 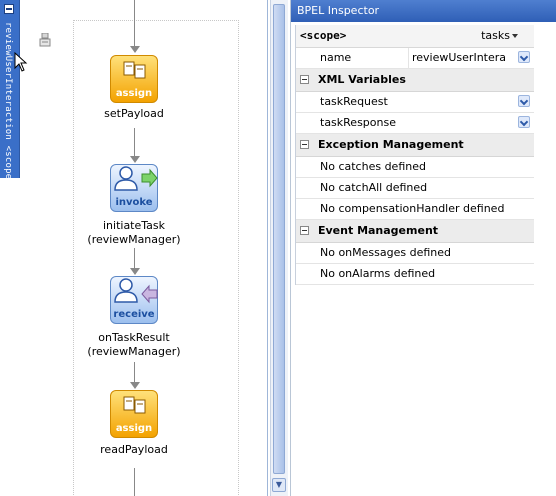 I want to click on exception-row: No catchAll defined, so click(x=415, y=188).